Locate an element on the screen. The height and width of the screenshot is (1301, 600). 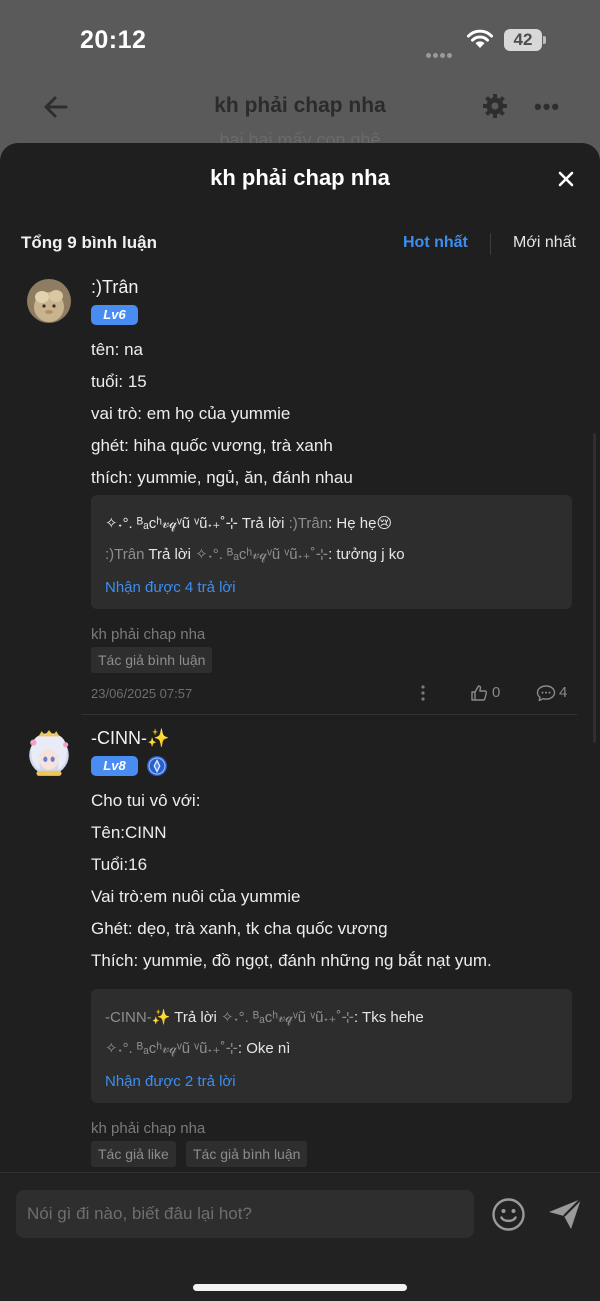
comment-text-line: Vai trò:em nuôi của yummie is located at coordinates (196, 896).